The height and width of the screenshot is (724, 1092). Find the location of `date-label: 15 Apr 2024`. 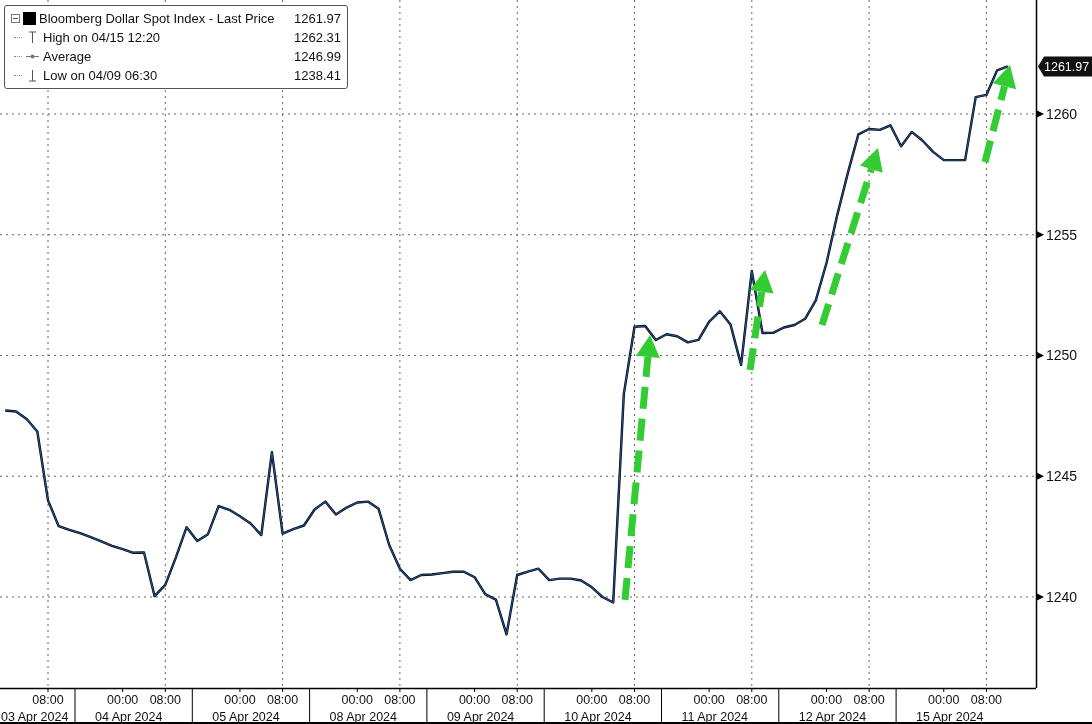

date-label: 15 Apr 2024 is located at coordinates (950, 717).